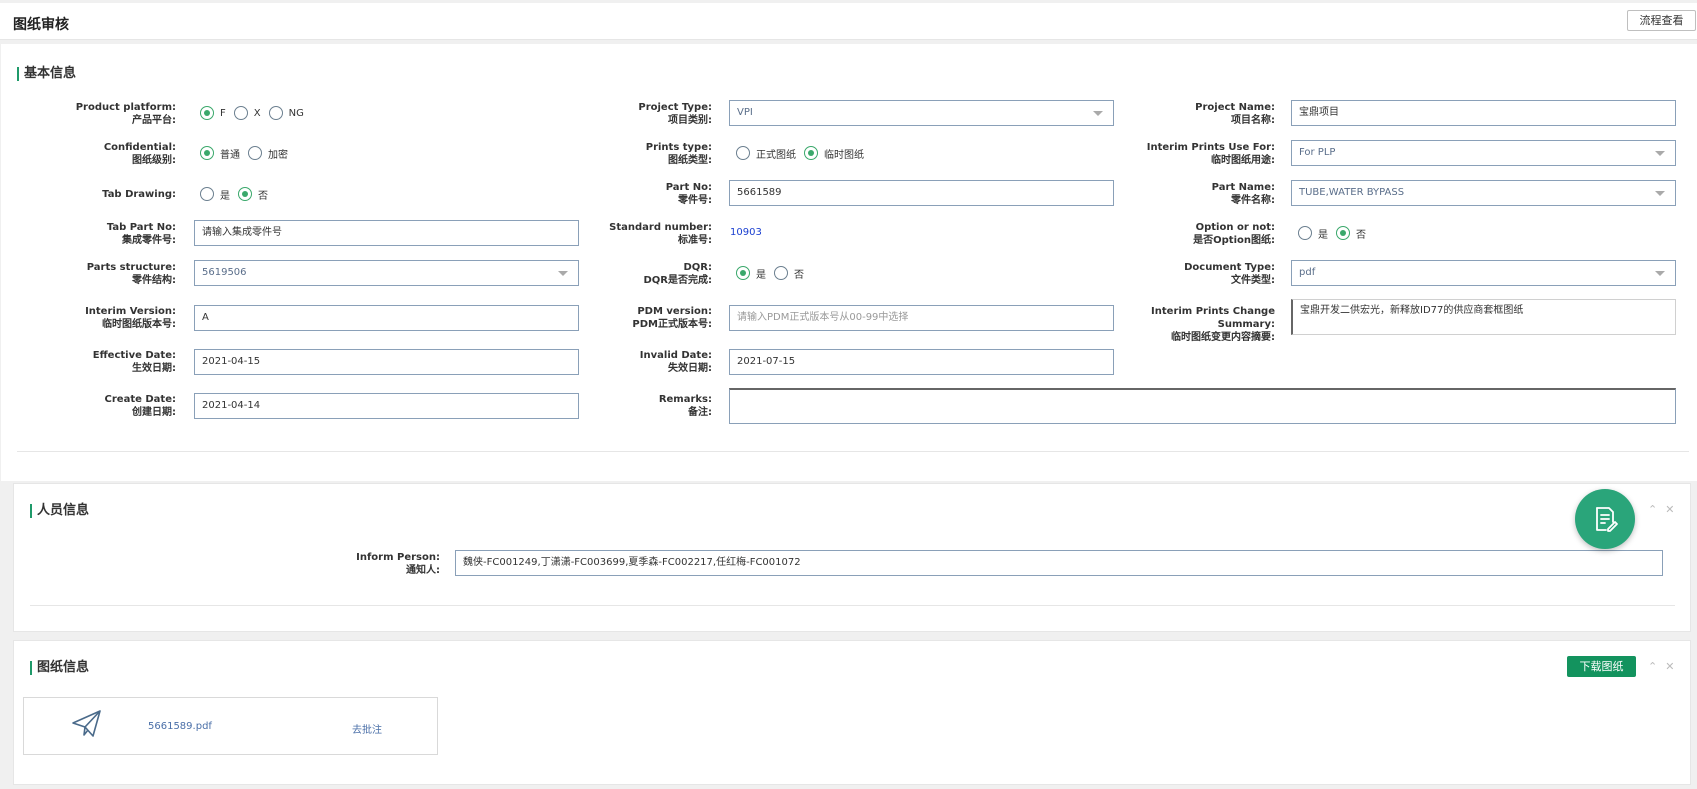 Image resolution: width=1697 pixels, height=789 pixels. What do you see at coordinates (685, 406) in the screenshot?
I see `remarks-label: Remarks: 备注:` at bounding box center [685, 406].